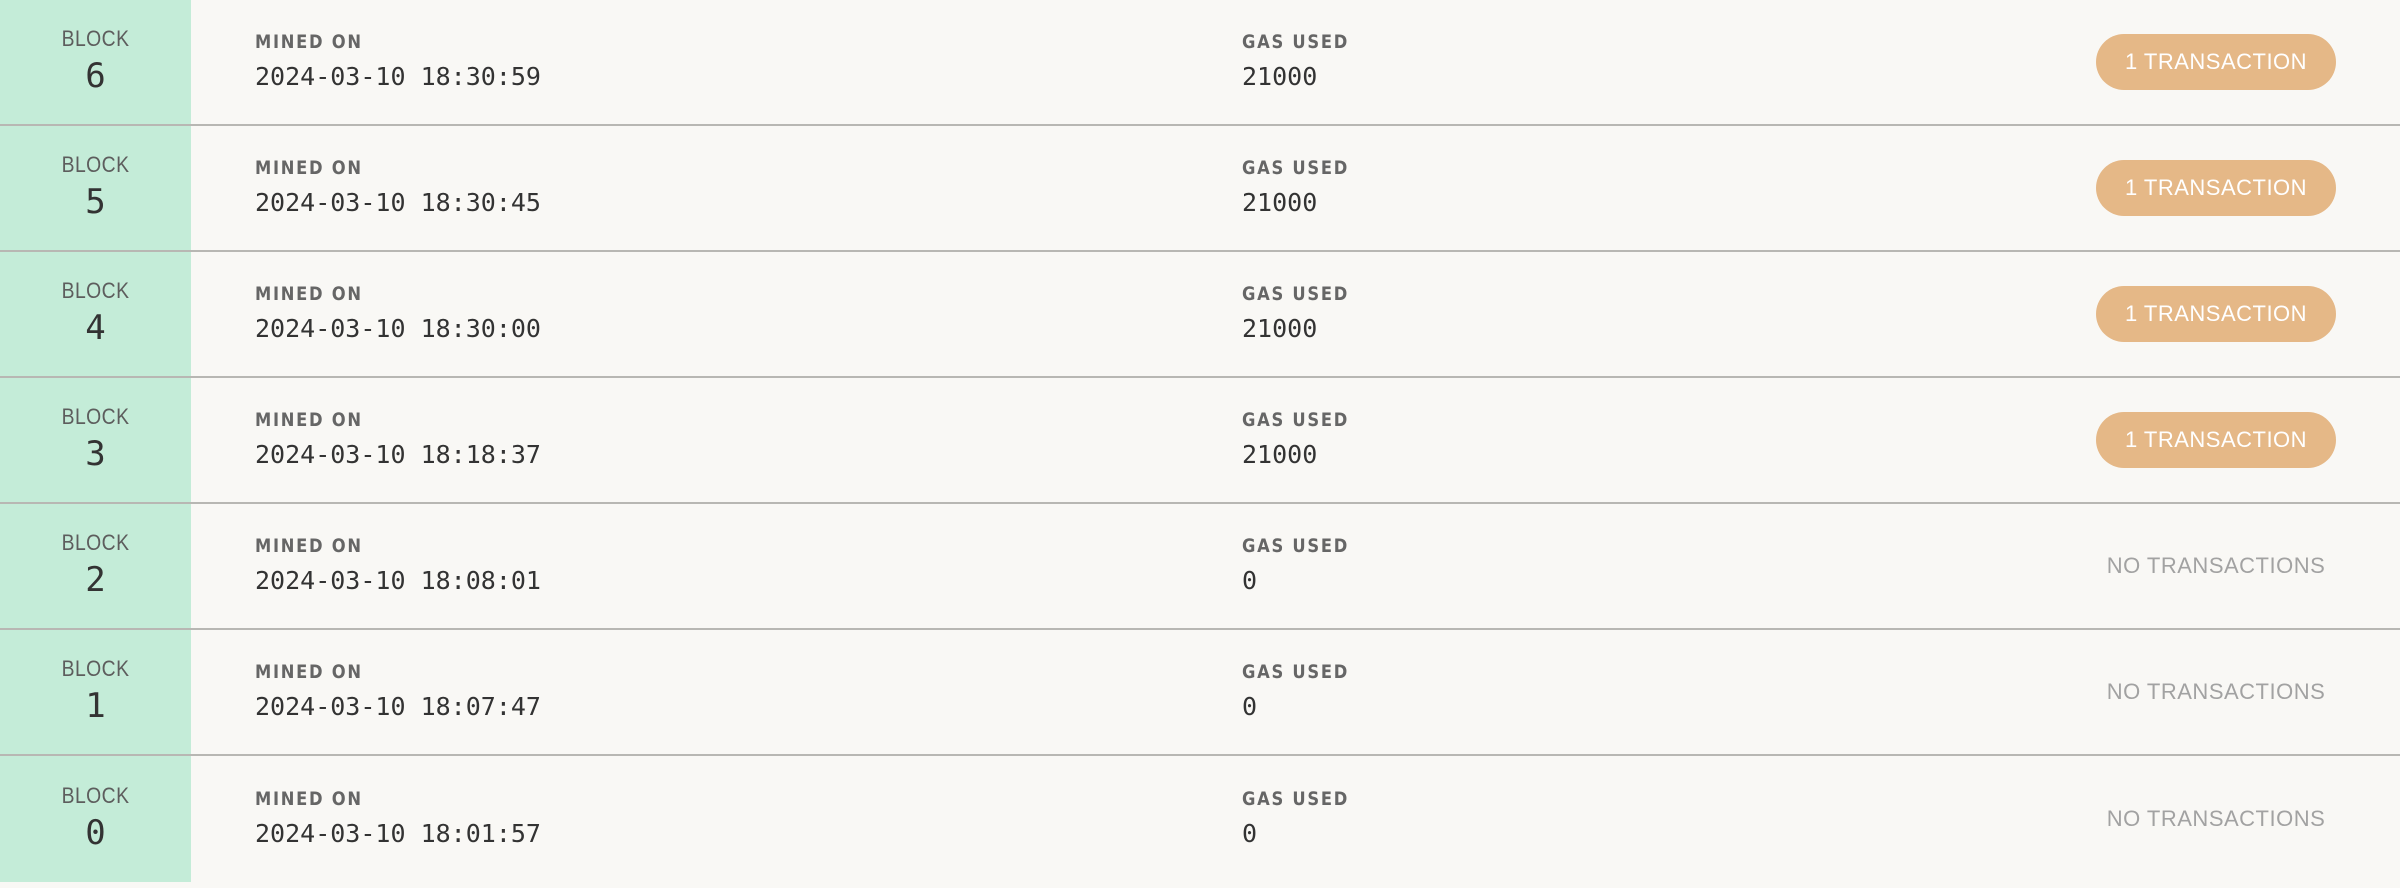 This screenshot has height=888, width=2400. Describe the element at coordinates (748, 819) in the screenshot. I see `mined-on-field: MINED ON 2024-03-10 18:01:57` at that location.